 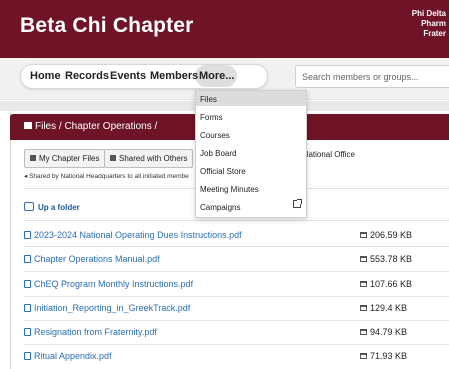 I want to click on organization-name: Phi Delta Pharm Frater, so click(x=429, y=24).